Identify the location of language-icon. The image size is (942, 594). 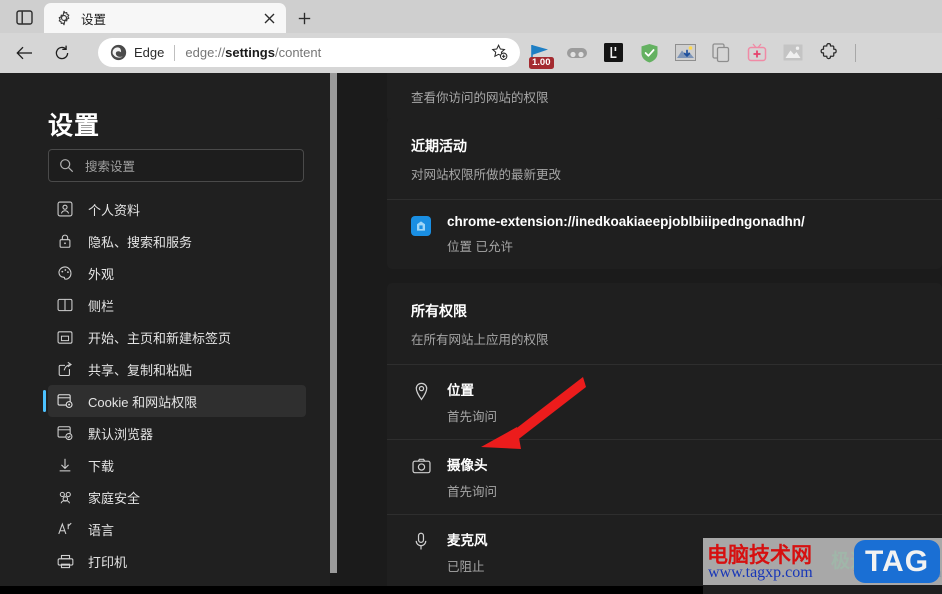
(65, 529).